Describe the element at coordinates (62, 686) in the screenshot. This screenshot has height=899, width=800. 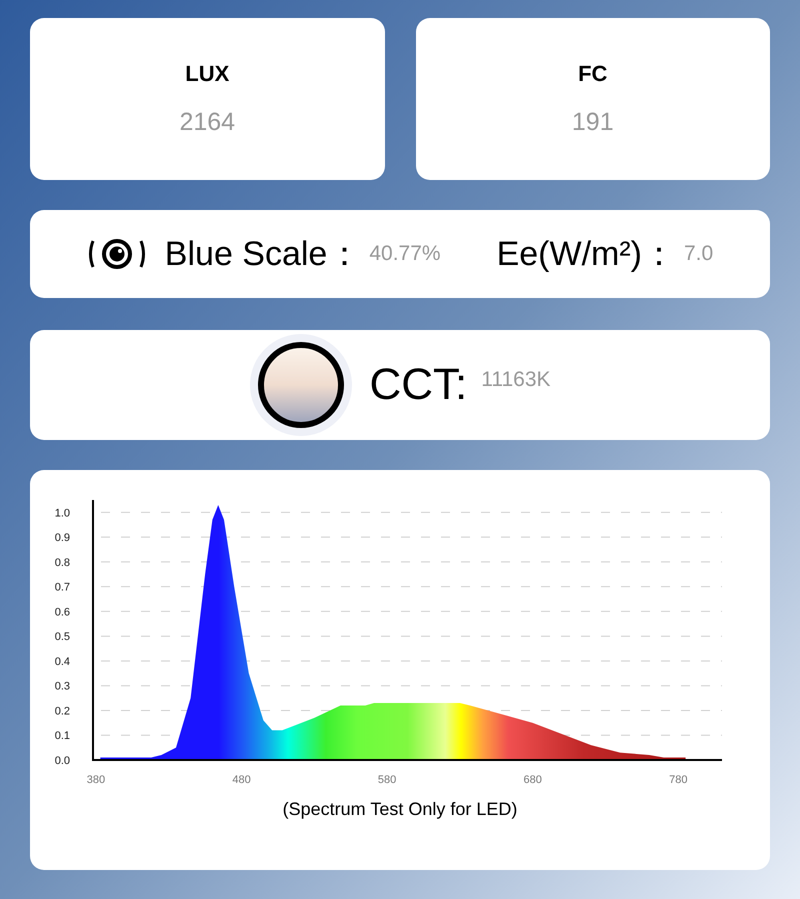
I see `y-tick-label: 0.3` at that location.